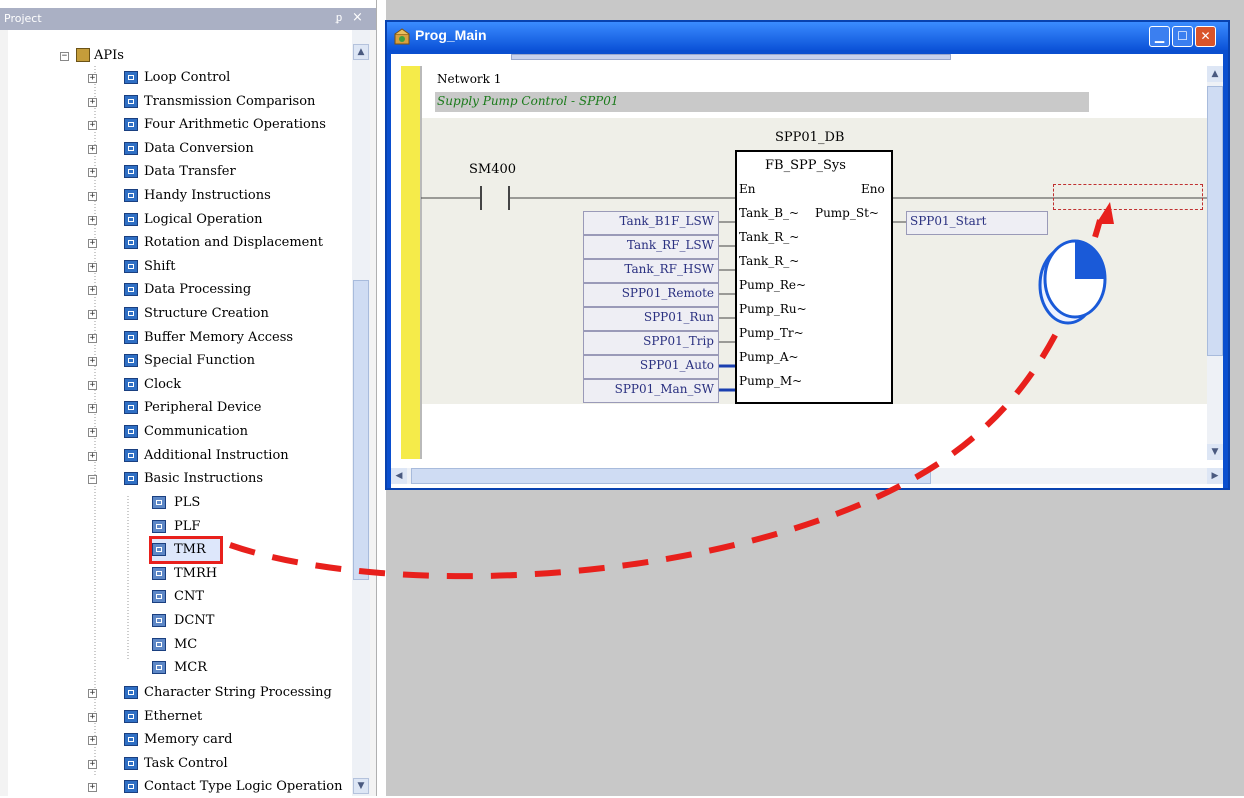  Describe the element at coordinates (651, 271) in the screenshot. I see `input-variable: Tank_RF_HSW` at that location.